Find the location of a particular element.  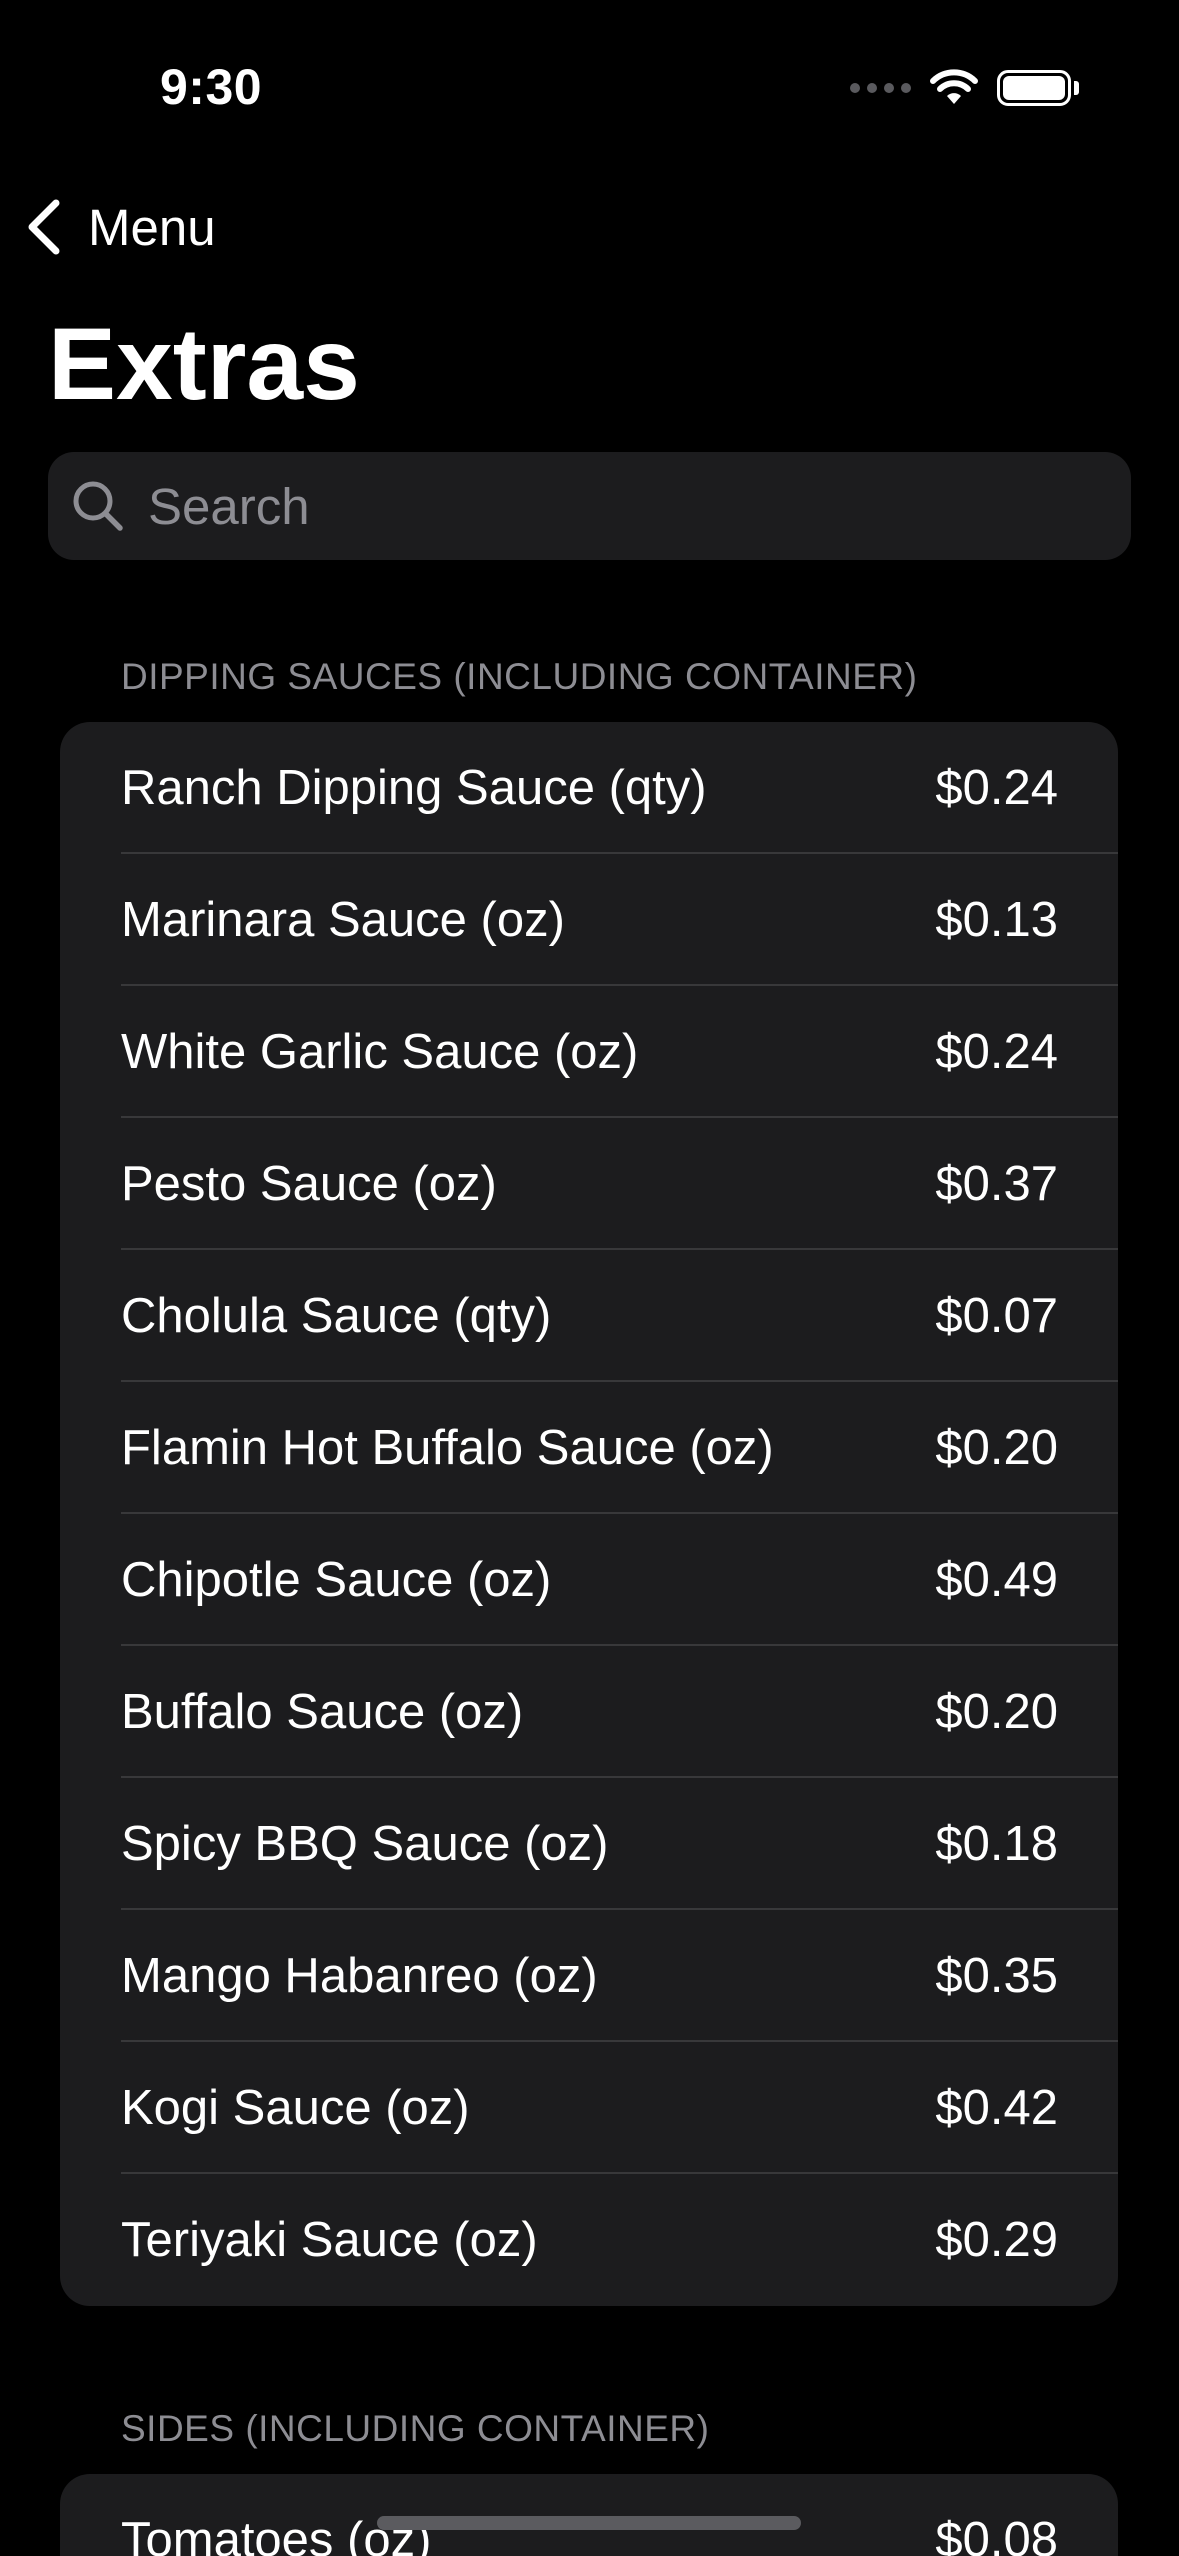

item-price: $0.35 is located at coordinates (996, 1976).